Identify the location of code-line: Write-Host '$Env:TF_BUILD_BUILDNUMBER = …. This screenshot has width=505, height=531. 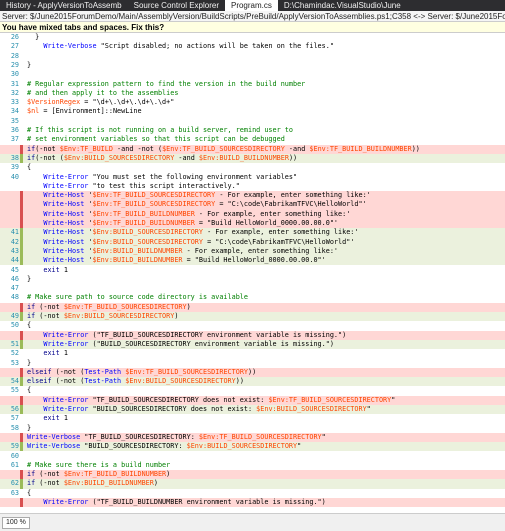
(252, 224).